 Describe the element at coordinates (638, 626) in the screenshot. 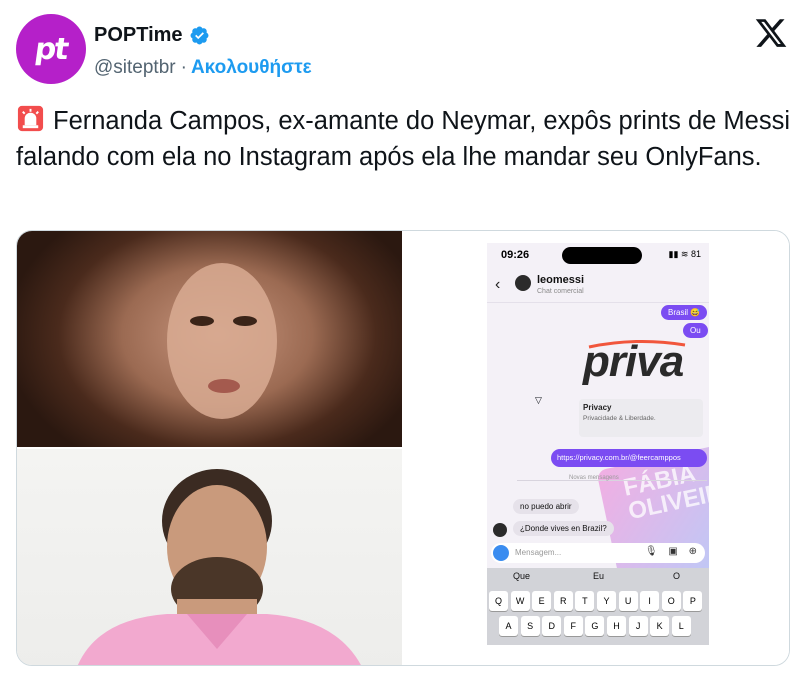

I see `key-j: J` at that location.